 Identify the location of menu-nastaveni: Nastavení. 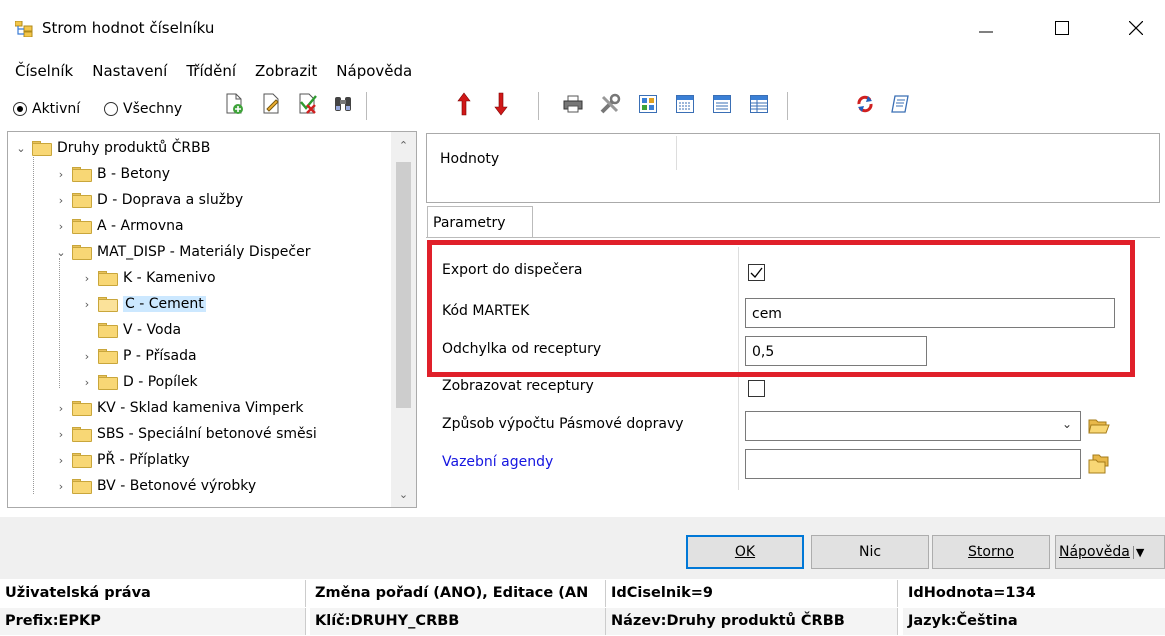
(129, 71).